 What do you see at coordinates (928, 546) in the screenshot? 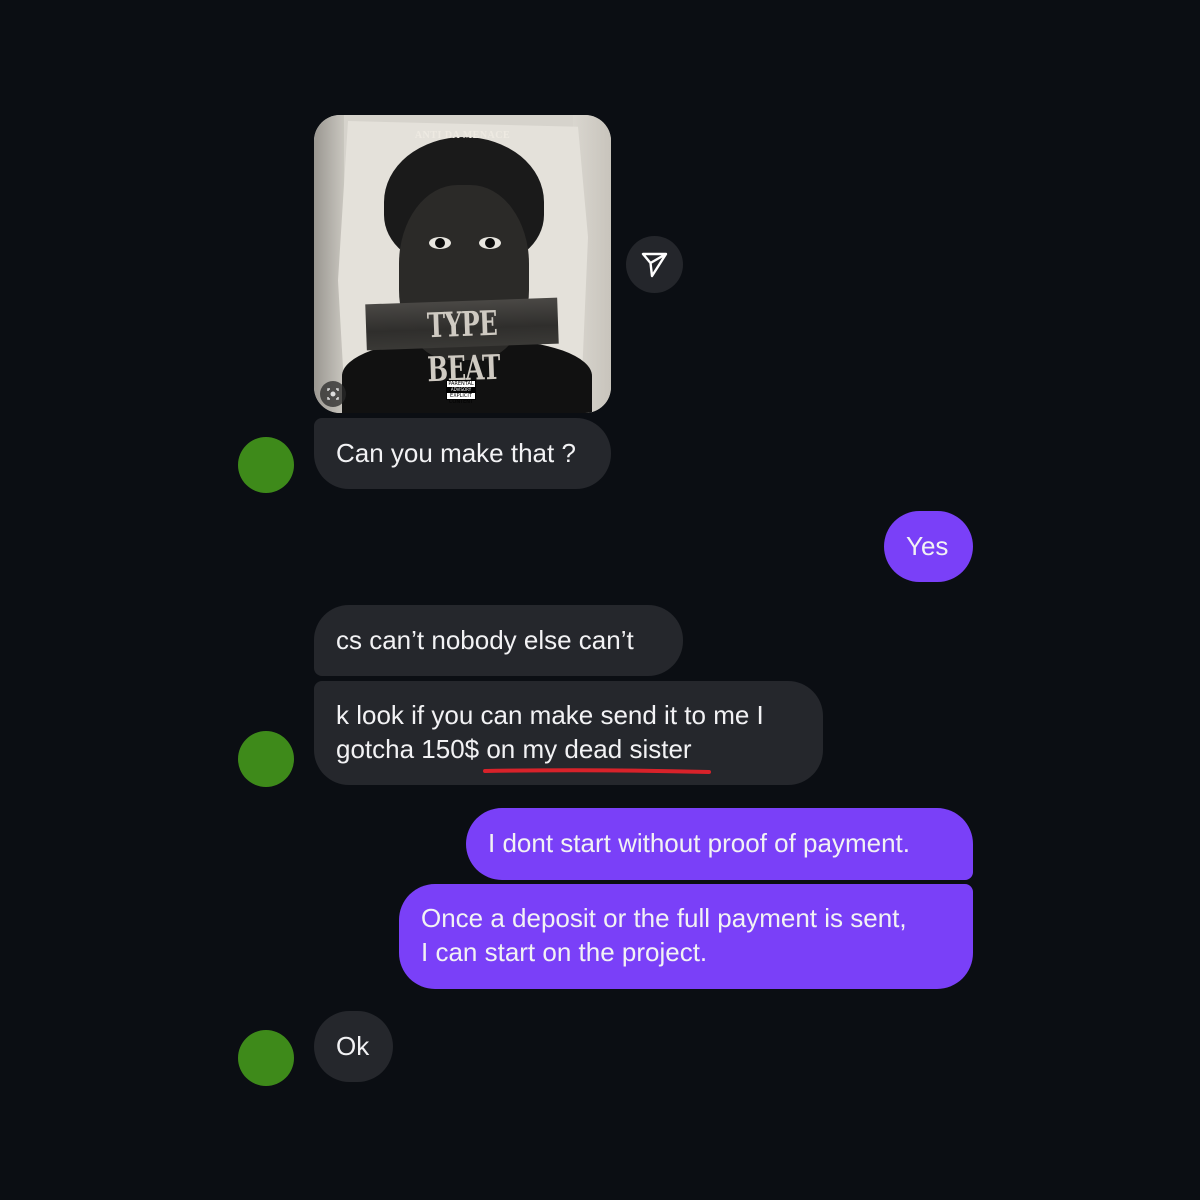
I see `message-outgoing: Yes` at bounding box center [928, 546].